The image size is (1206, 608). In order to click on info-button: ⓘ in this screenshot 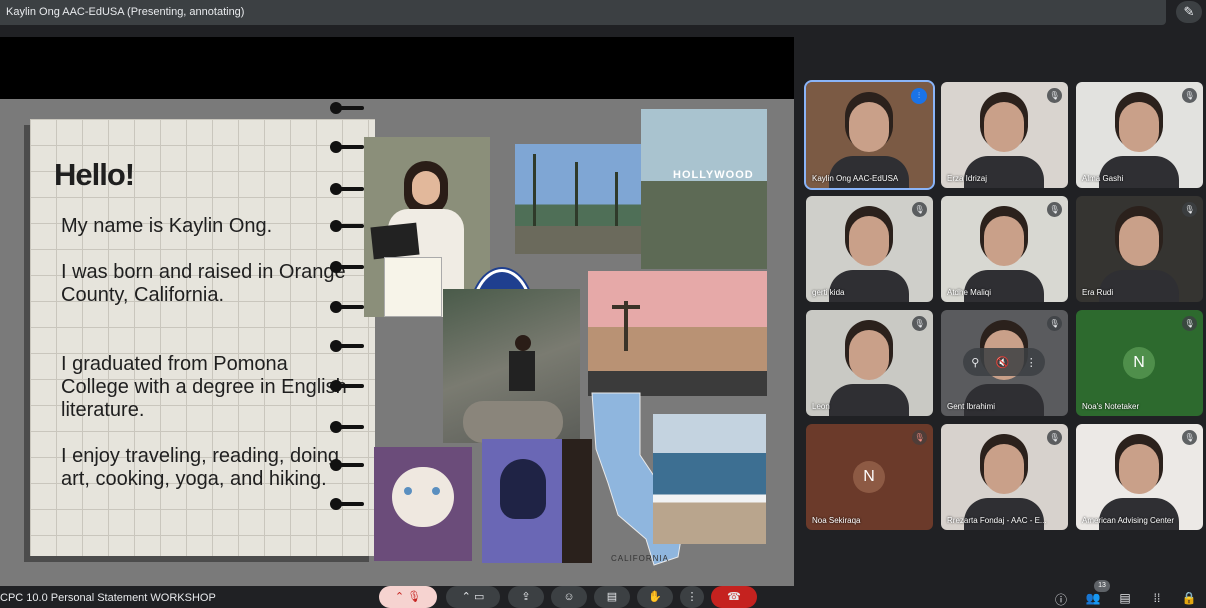, I will do `click(1061, 599)`.